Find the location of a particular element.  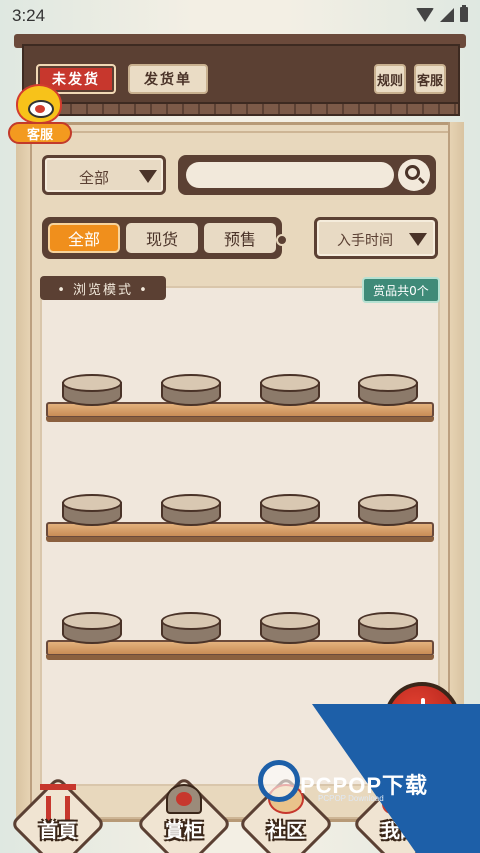

cabinet-icon is located at coordinates (184, 799).